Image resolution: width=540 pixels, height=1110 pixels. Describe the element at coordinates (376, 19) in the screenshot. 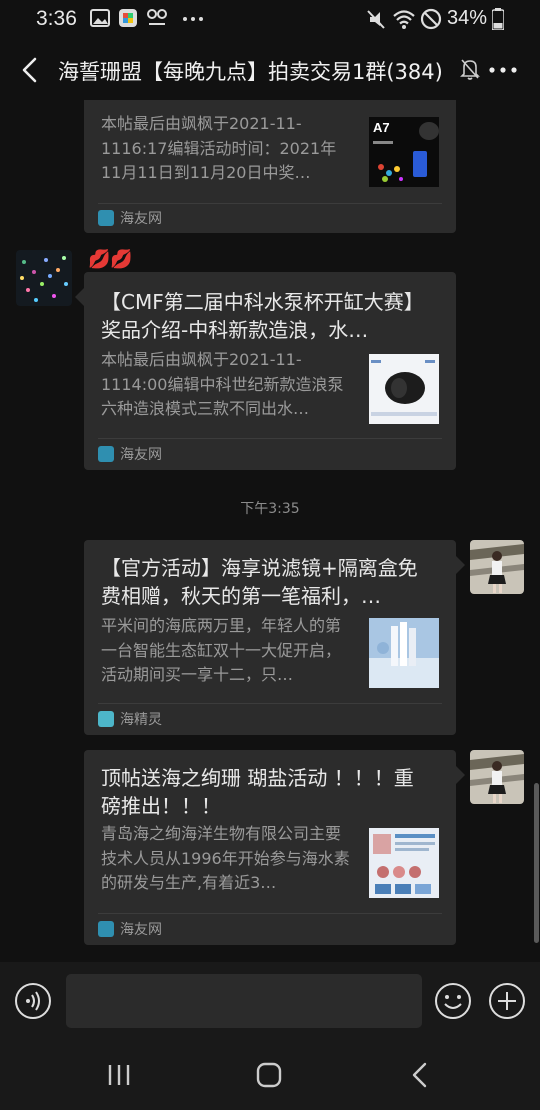

I see `mute-icon` at that location.